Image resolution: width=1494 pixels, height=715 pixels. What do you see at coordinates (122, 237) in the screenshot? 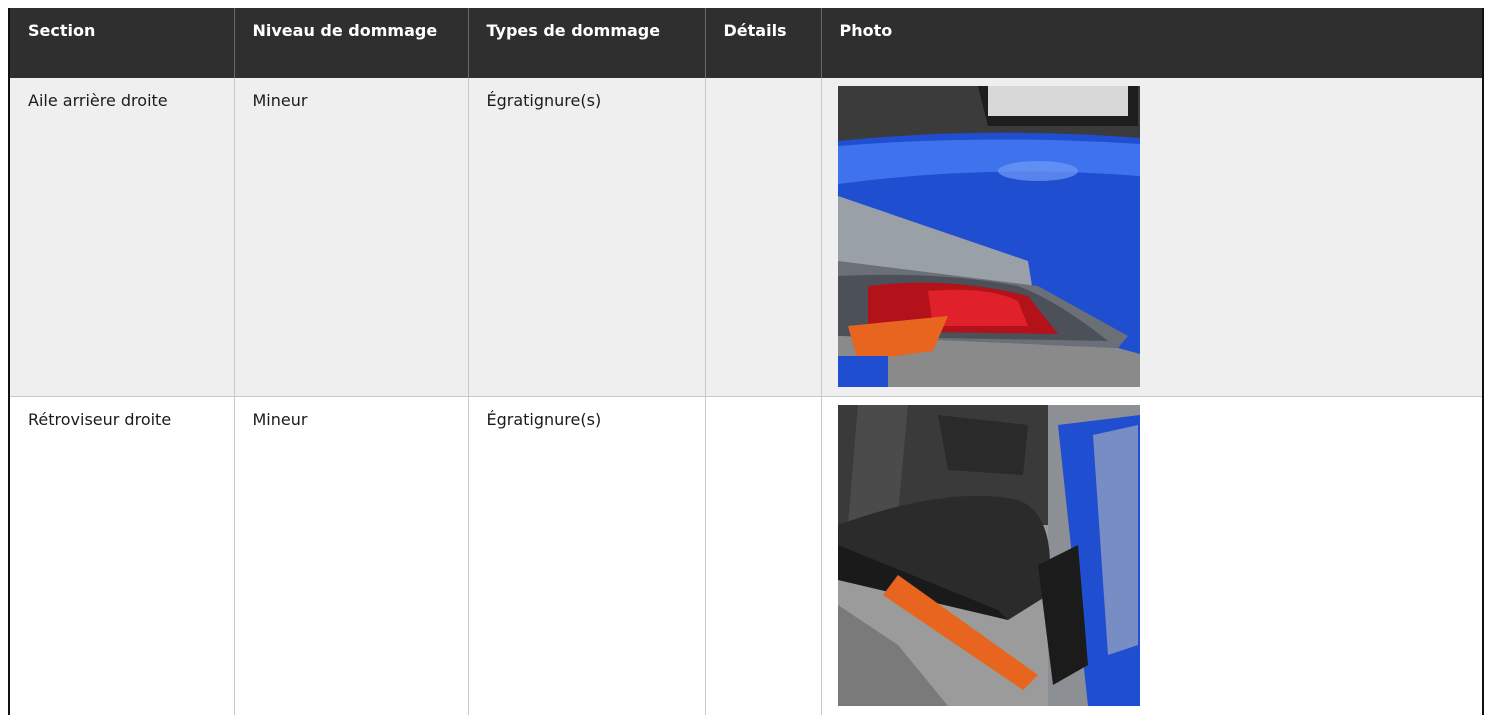
I see `cell-section: Aile arrière droite` at bounding box center [122, 237].